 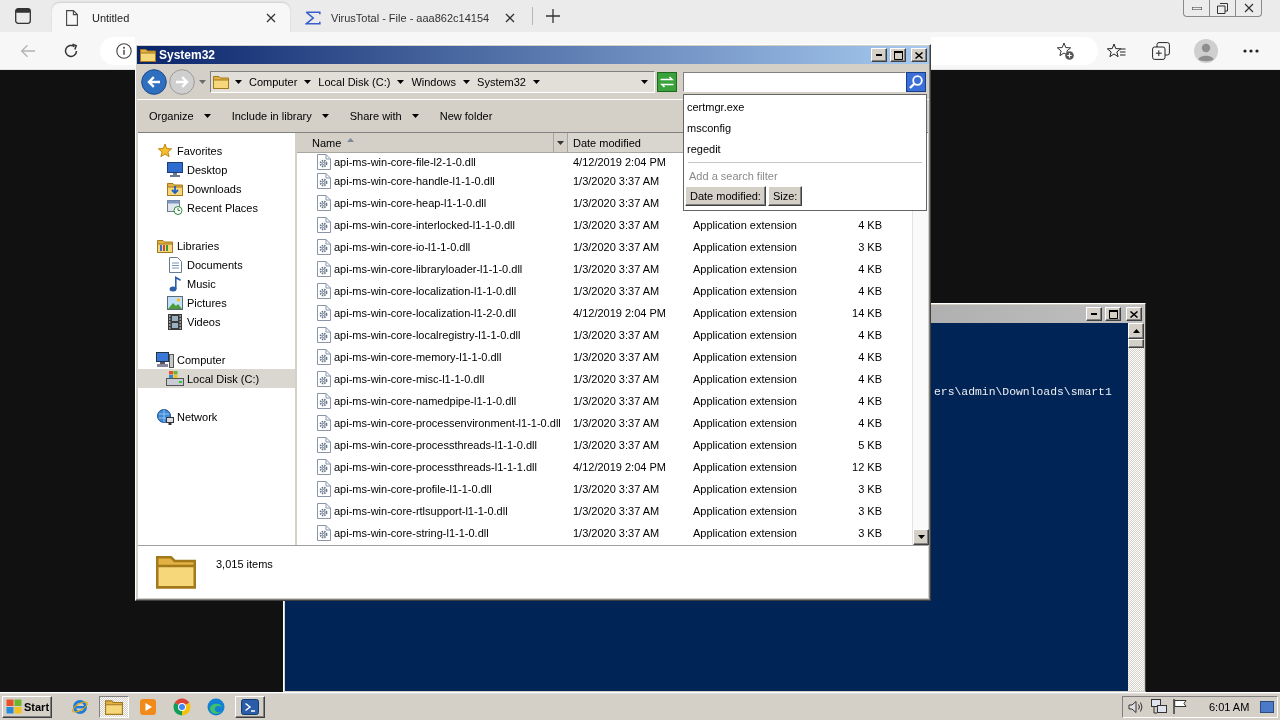 What do you see at coordinates (501, 81) in the screenshot?
I see `breadcrumb-item: System32` at bounding box center [501, 81].